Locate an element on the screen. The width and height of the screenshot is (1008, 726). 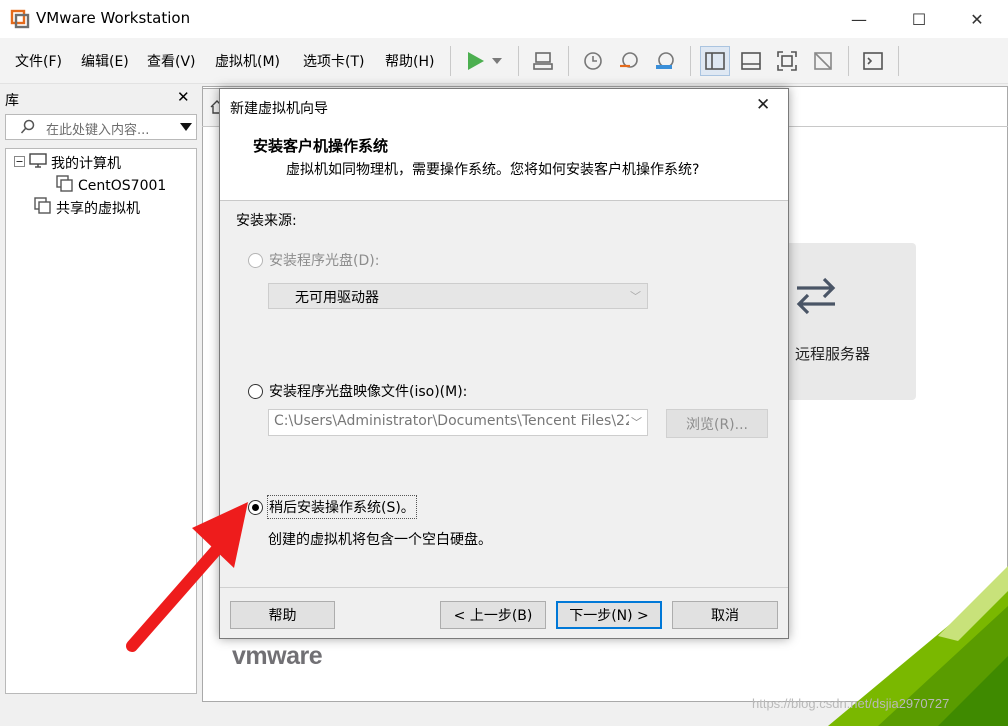
full-screen-icon is located at coordinates (787, 61).